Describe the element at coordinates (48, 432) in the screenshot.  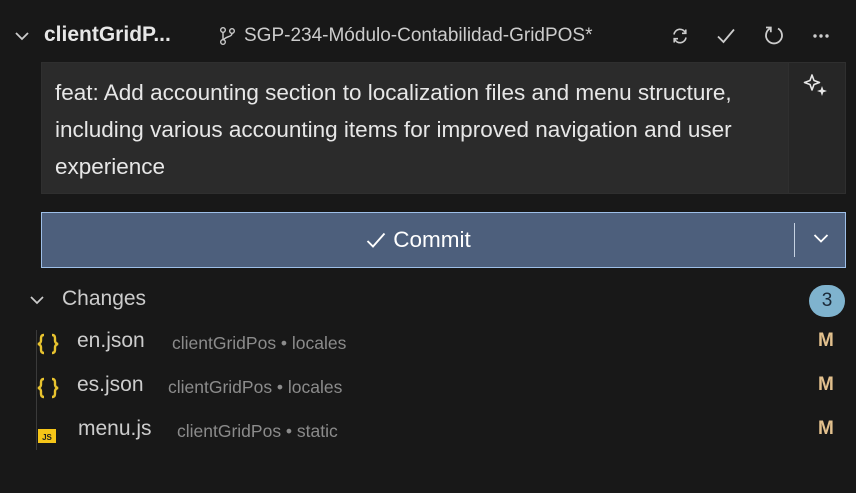
I see `js-icon: JS` at that location.